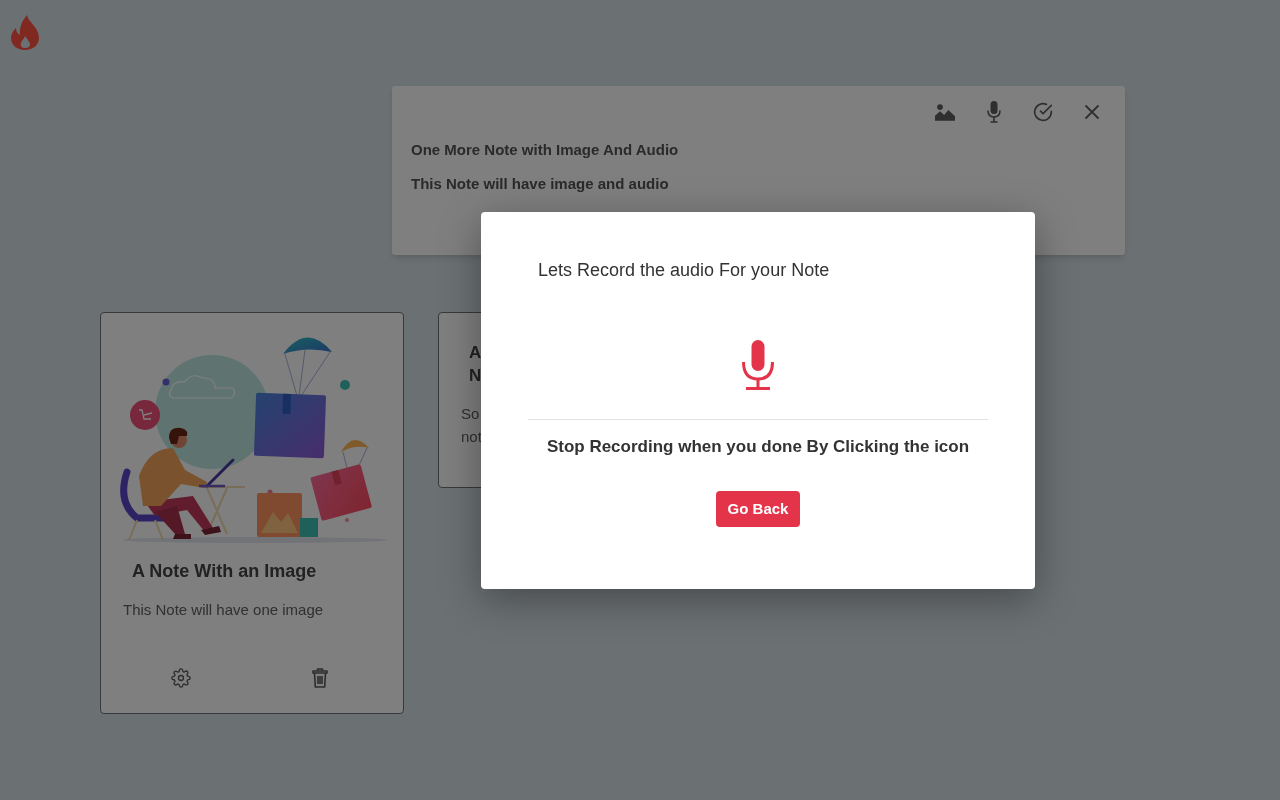 The width and height of the screenshot is (1280, 800). Describe the element at coordinates (475, 376) in the screenshot. I see `note-title: N` at that location.